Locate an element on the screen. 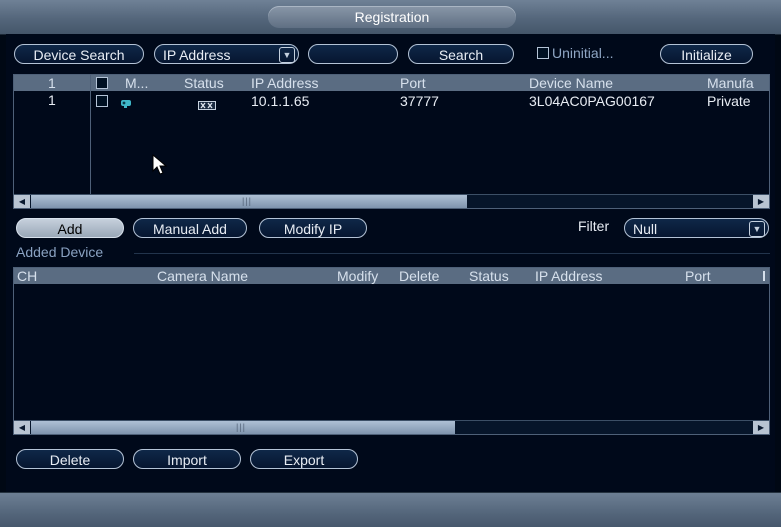 The image size is (781, 527). cursor-icon is located at coordinates (160, 164).